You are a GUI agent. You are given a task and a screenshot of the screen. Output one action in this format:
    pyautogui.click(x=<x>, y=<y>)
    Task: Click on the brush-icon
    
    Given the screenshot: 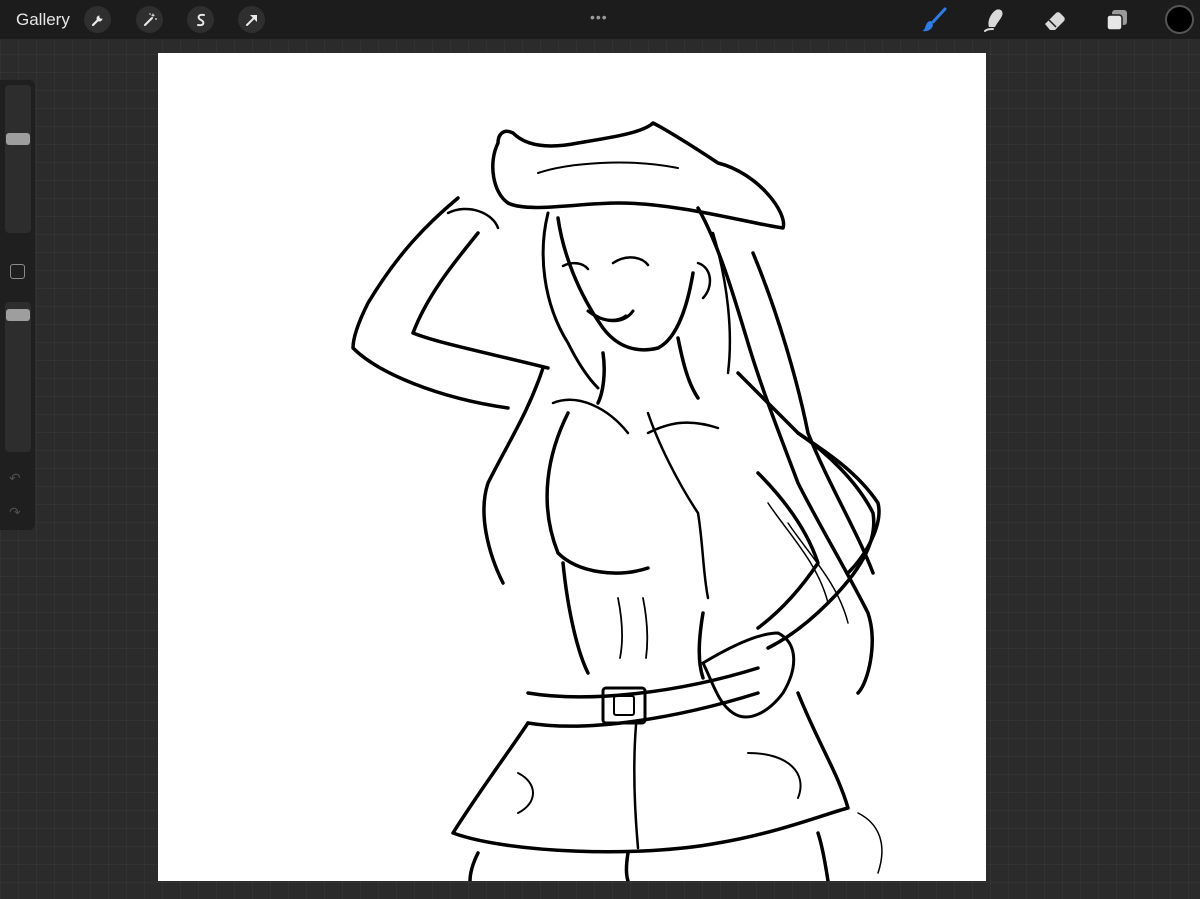 What is the action you would take?
    pyautogui.click(x=934, y=19)
    